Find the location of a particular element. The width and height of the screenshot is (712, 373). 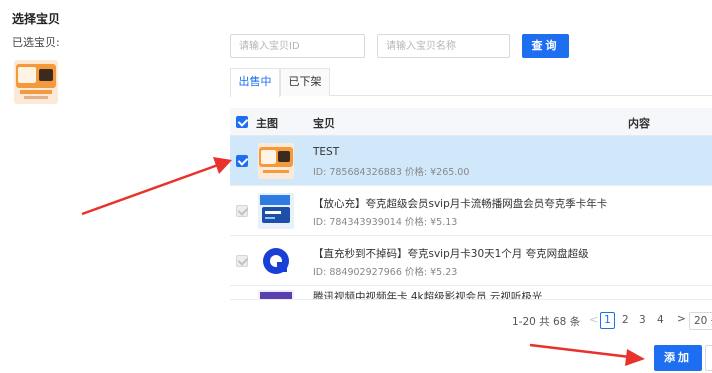

page-3-button: 3 is located at coordinates (642, 320).